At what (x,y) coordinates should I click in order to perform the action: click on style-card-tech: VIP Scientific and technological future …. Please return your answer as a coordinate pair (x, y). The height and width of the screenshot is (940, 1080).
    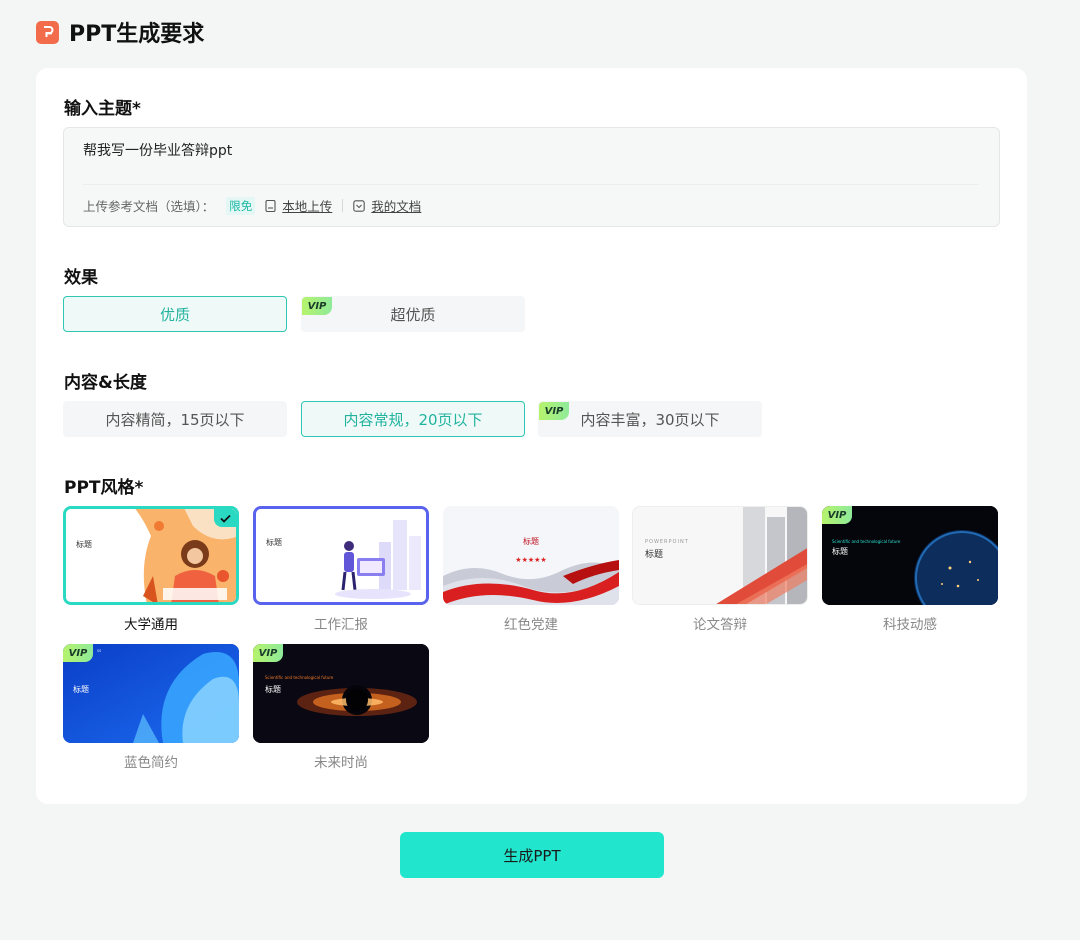
    Looking at the image, I should click on (910, 569).